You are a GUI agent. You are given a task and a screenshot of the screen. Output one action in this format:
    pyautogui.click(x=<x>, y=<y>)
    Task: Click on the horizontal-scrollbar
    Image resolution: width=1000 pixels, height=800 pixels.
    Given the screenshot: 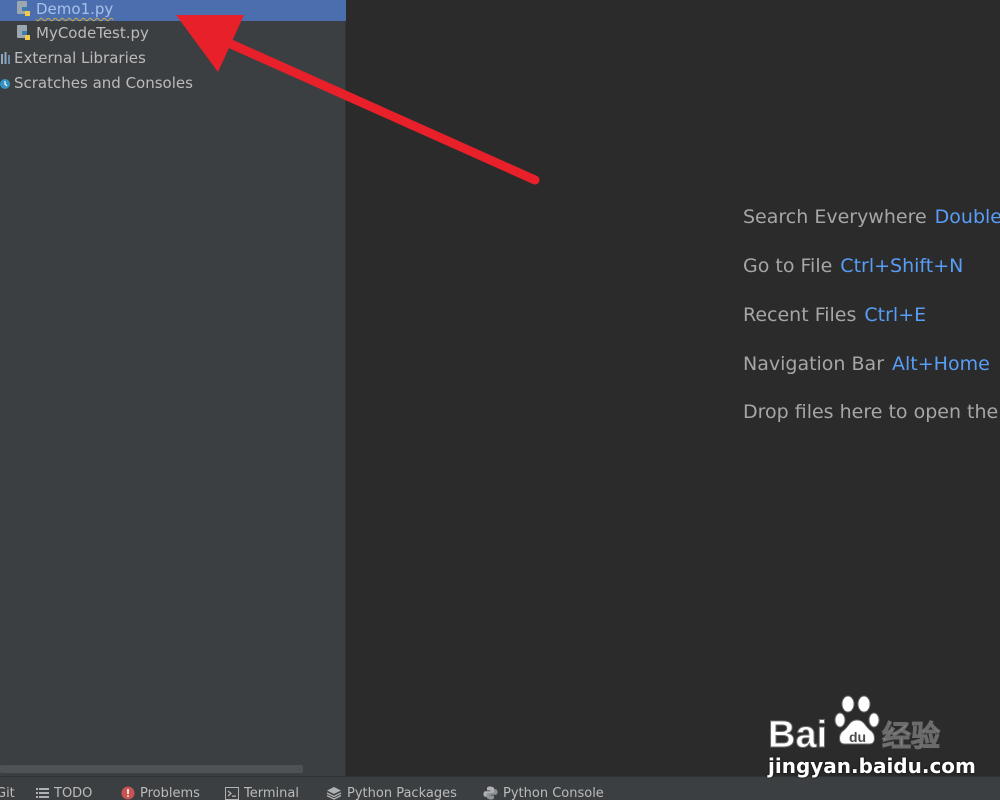 What is the action you would take?
    pyautogui.click(x=151, y=769)
    